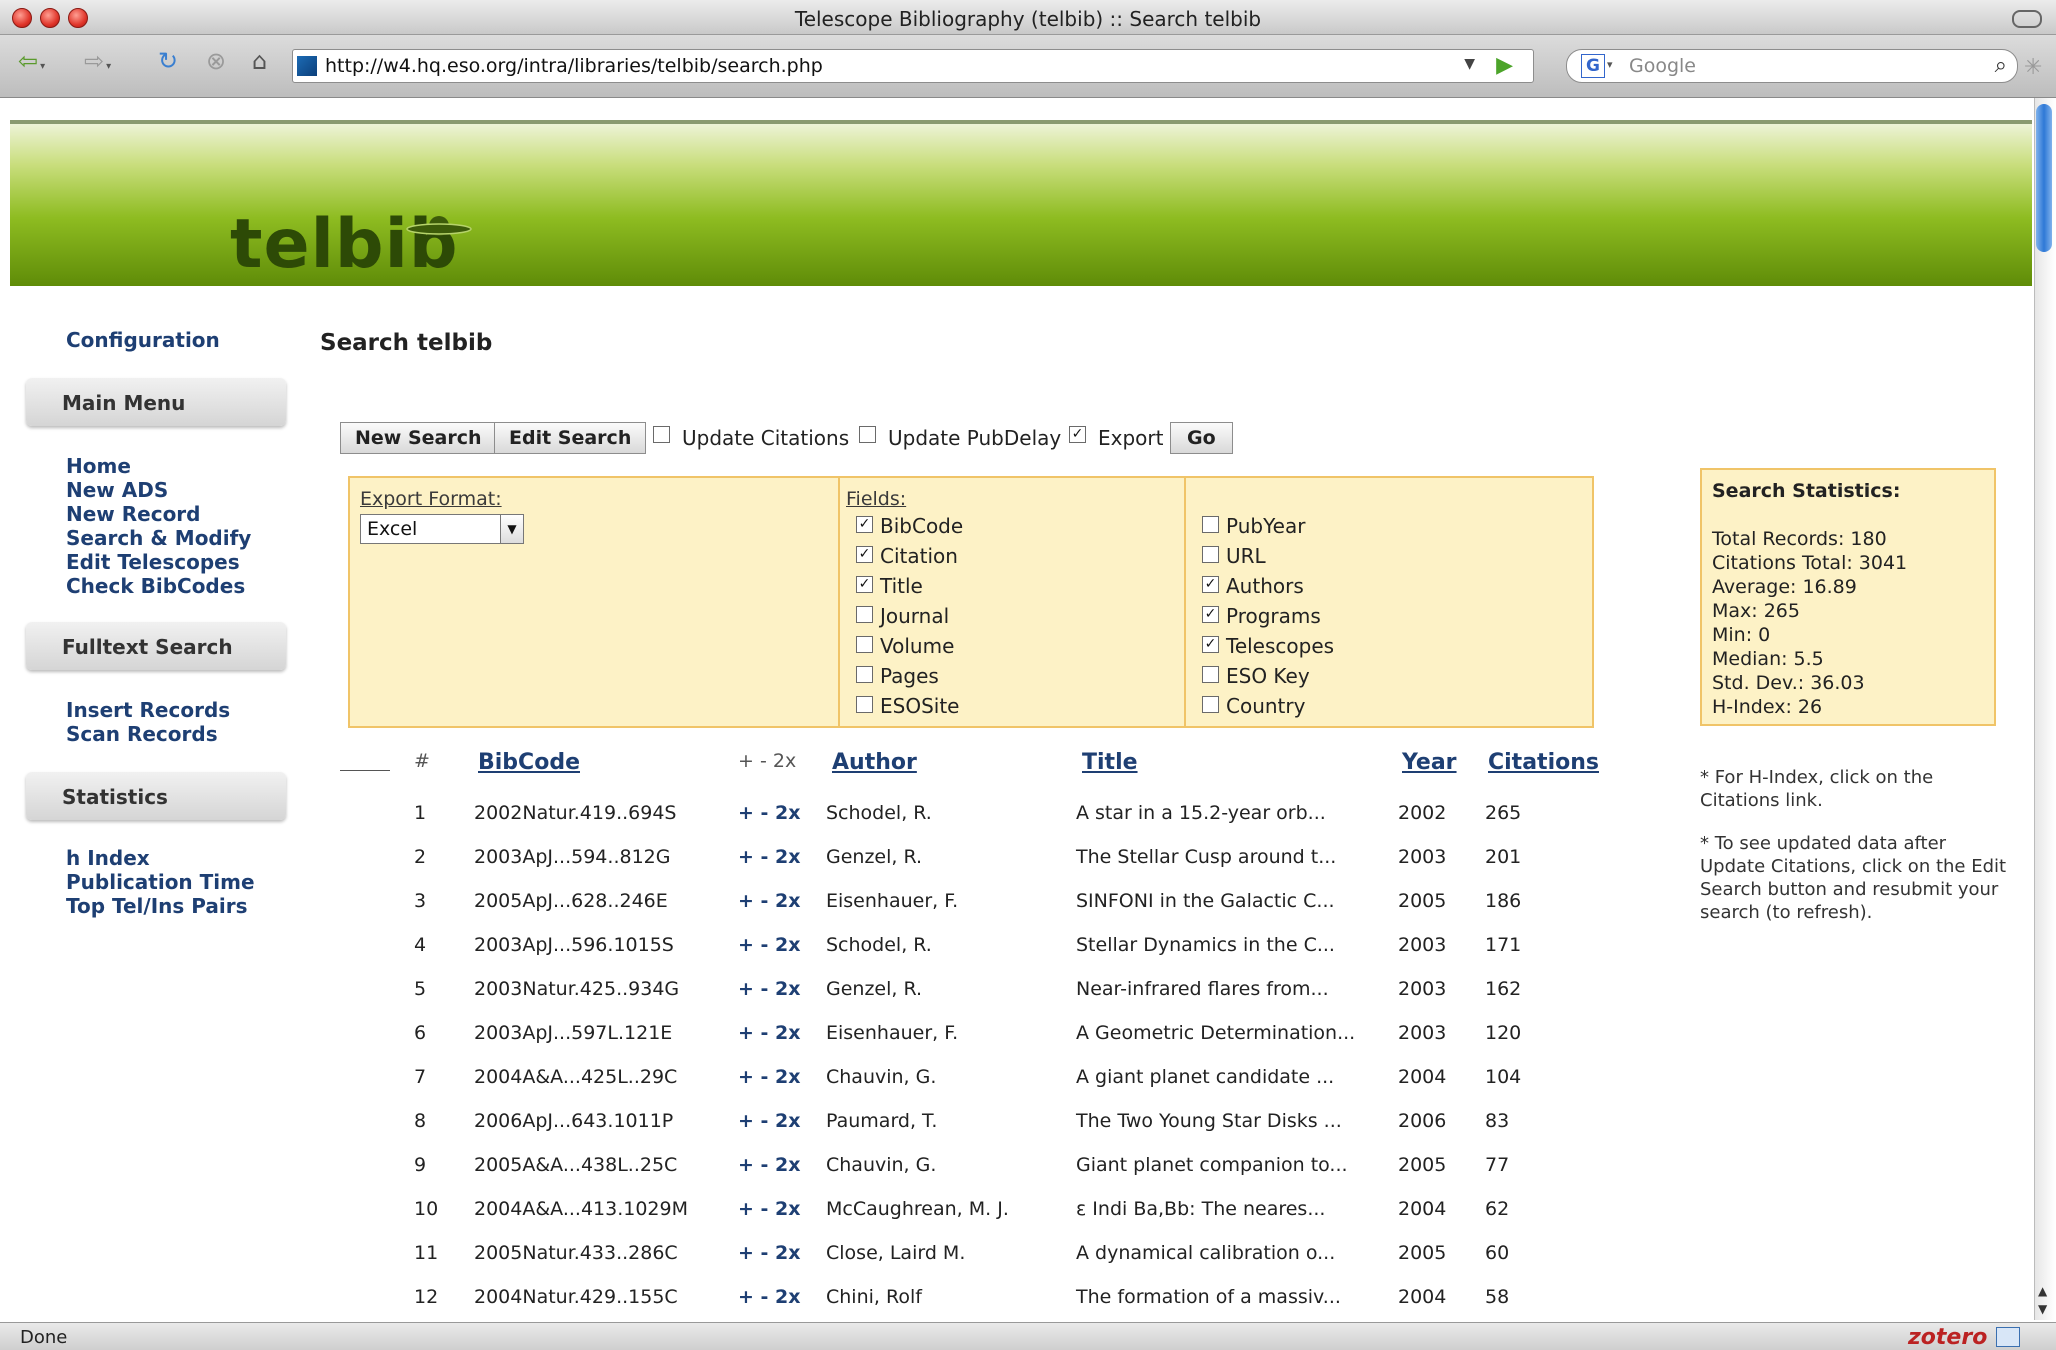  What do you see at coordinates (1543, 762) in the screenshot?
I see `column-header-citations: Citations` at bounding box center [1543, 762].